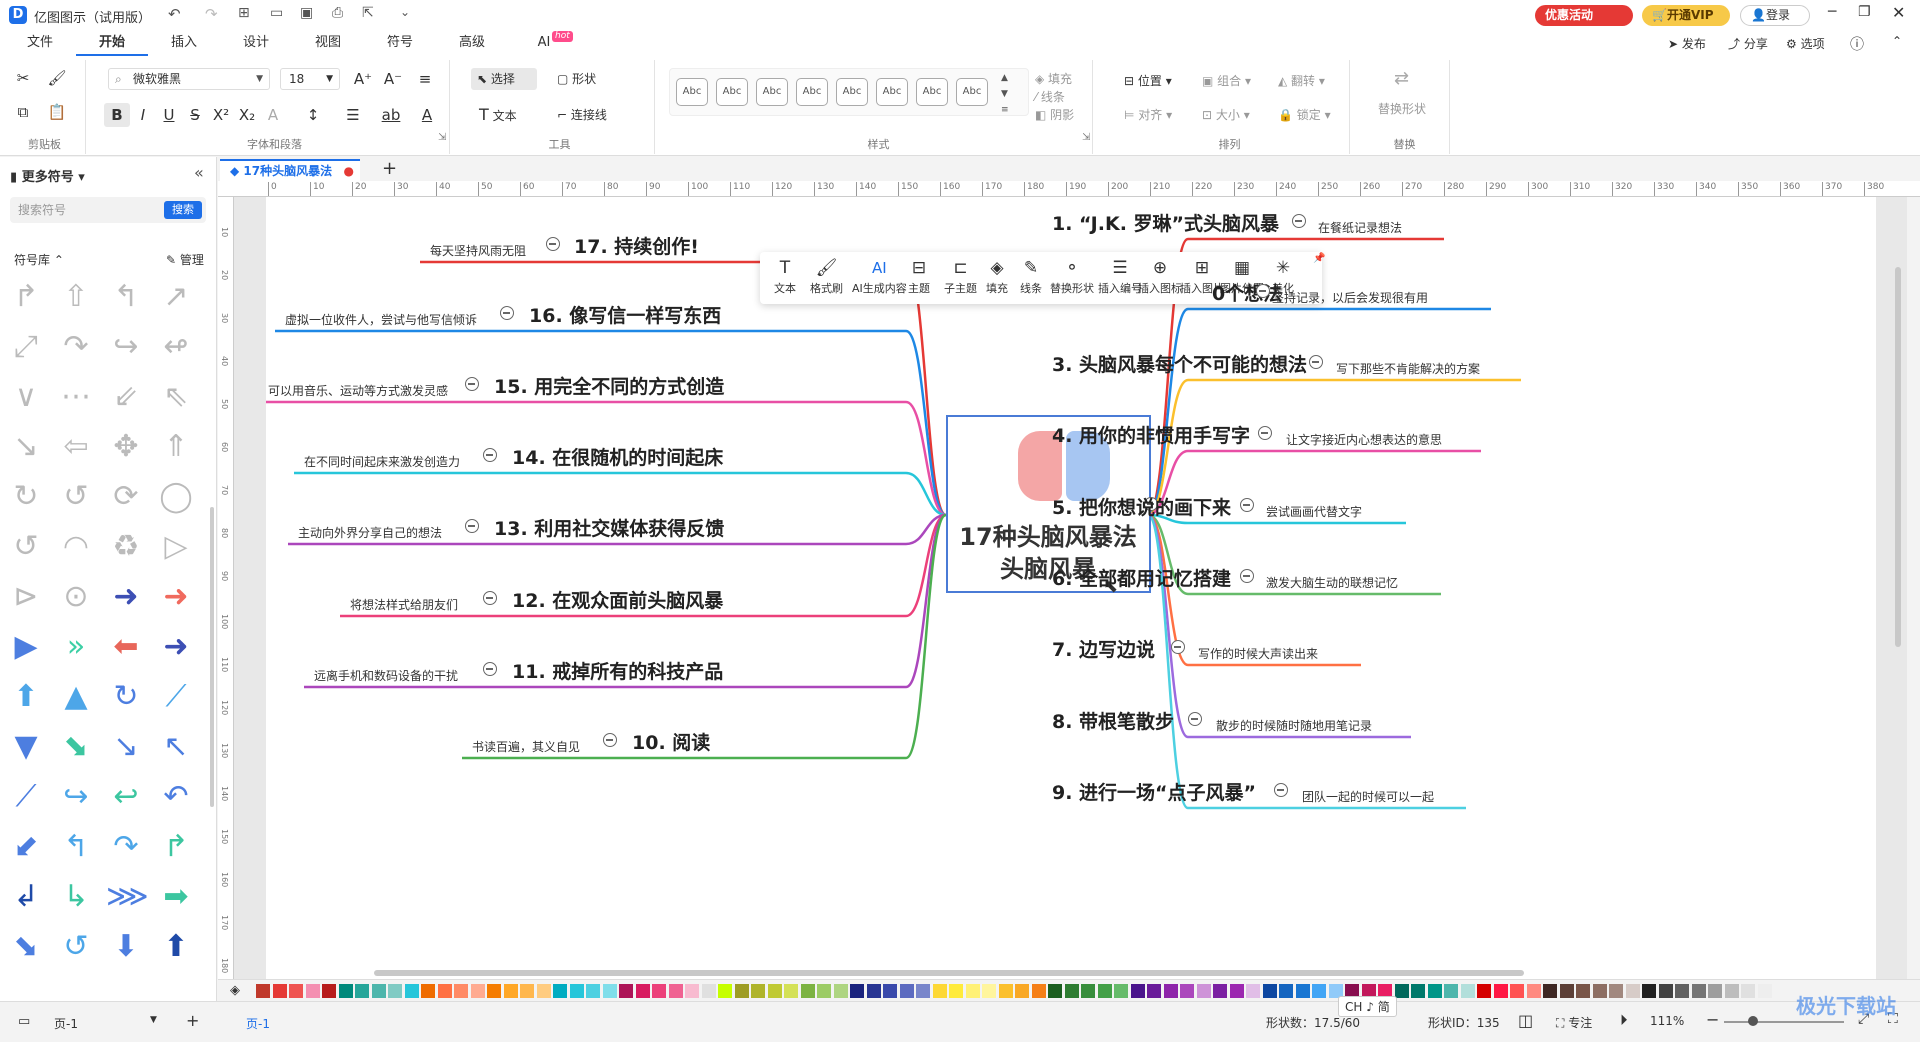 Image resolution: width=1920 pixels, height=1042 pixels. Describe the element at coordinates (625, 314) in the screenshot. I see `topic-left: 16. 像写信一样写东西` at that location.